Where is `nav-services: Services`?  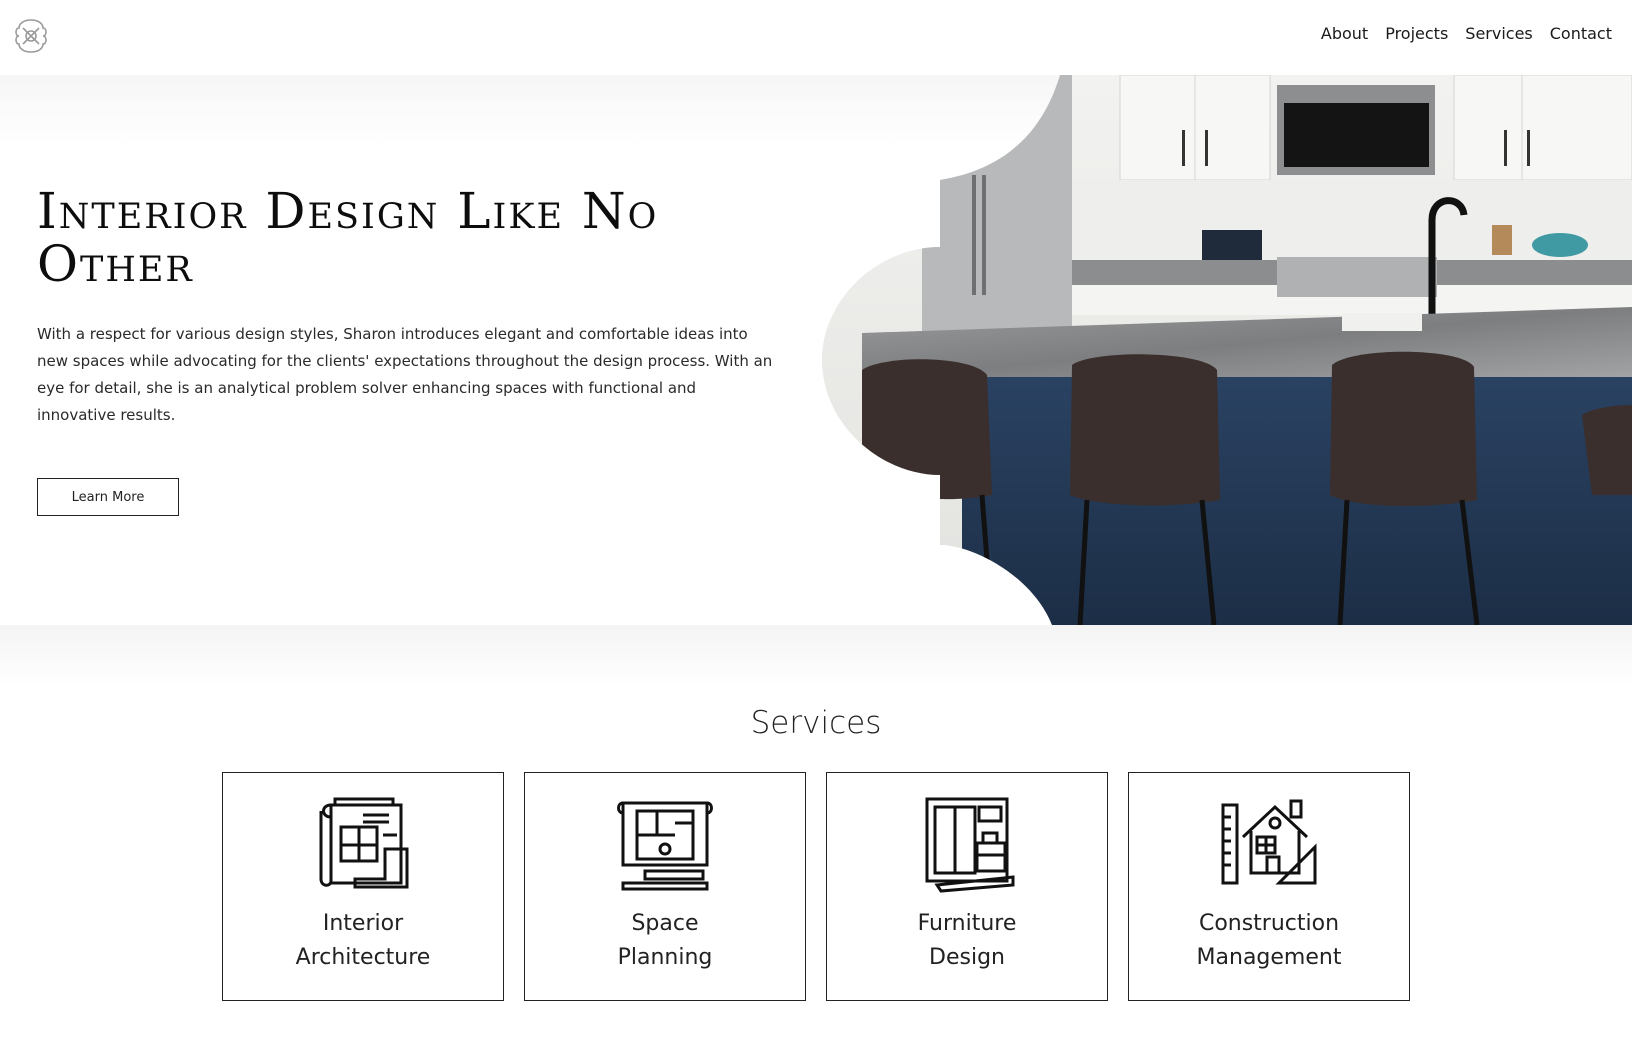 nav-services: Services is located at coordinates (1498, 33).